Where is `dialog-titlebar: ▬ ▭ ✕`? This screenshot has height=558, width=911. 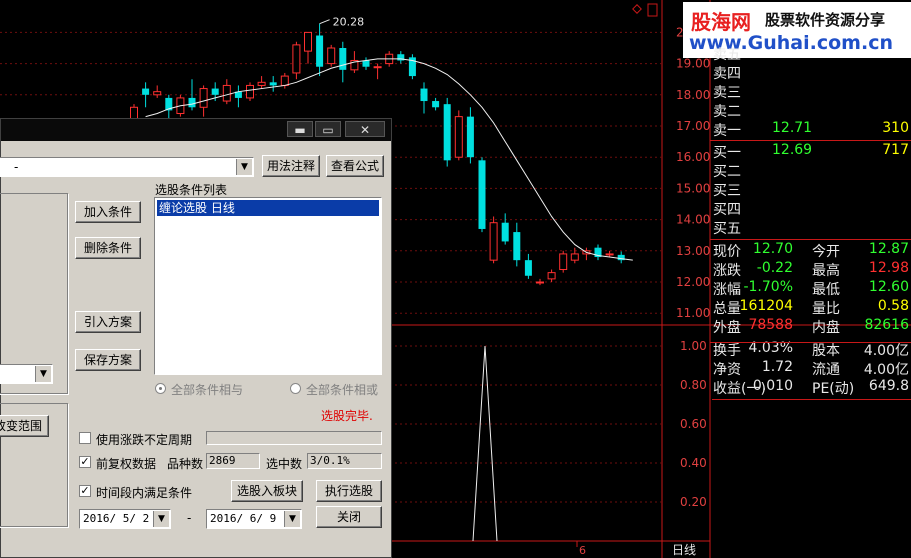 dialog-titlebar: ▬ ▭ ✕ is located at coordinates (196, 130).